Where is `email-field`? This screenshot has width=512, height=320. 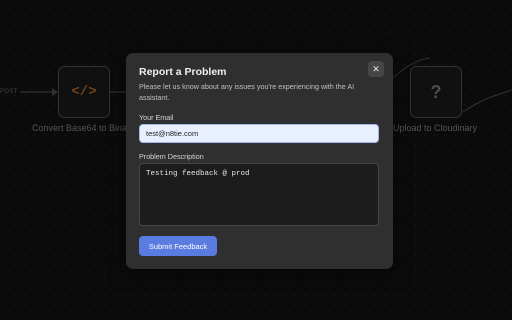
email-field is located at coordinates (259, 133).